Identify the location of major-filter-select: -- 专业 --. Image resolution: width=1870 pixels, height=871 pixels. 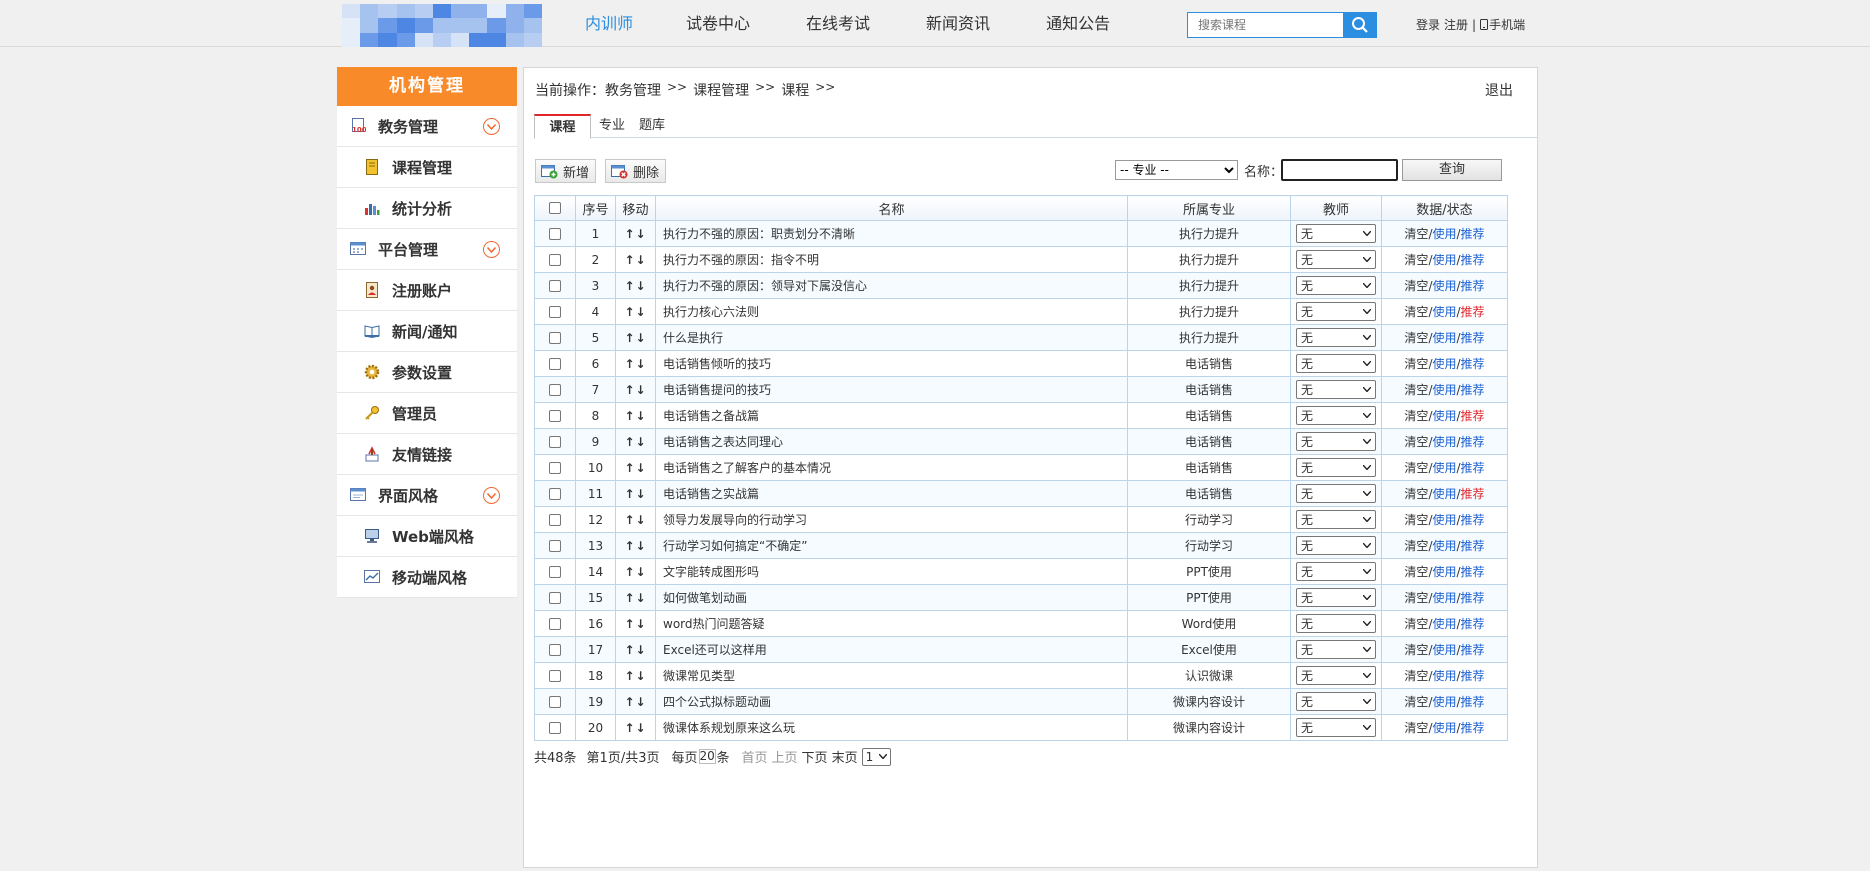
(1176, 170).